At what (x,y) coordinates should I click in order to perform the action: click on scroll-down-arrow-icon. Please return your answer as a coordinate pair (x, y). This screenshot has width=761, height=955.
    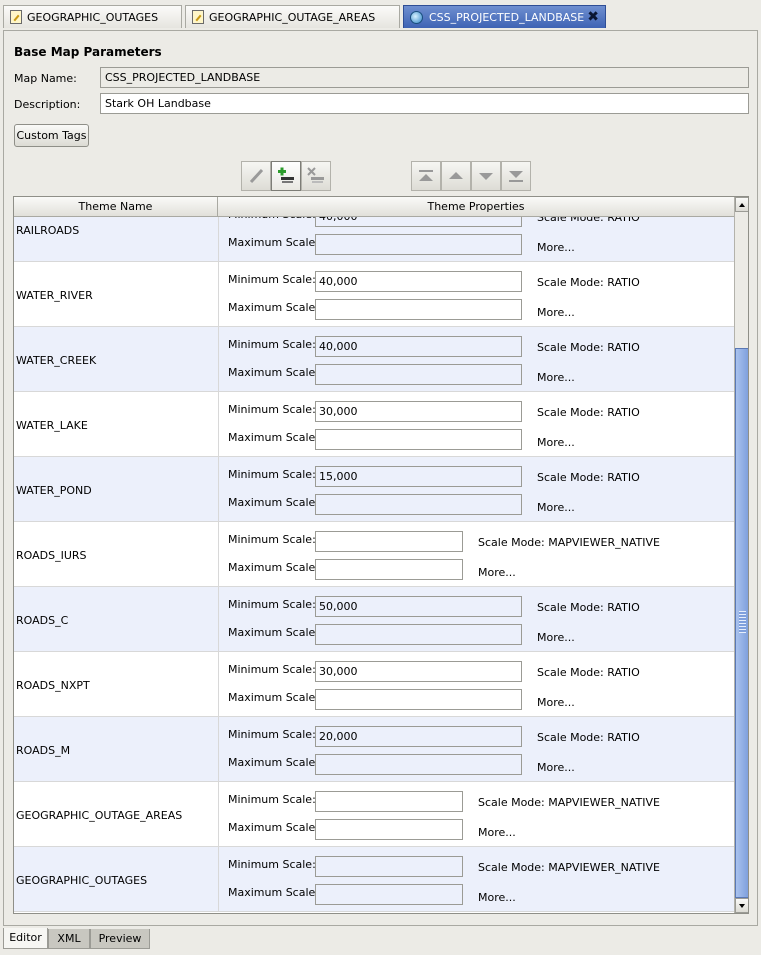
    Looking at the image, I should click on (741, 905).